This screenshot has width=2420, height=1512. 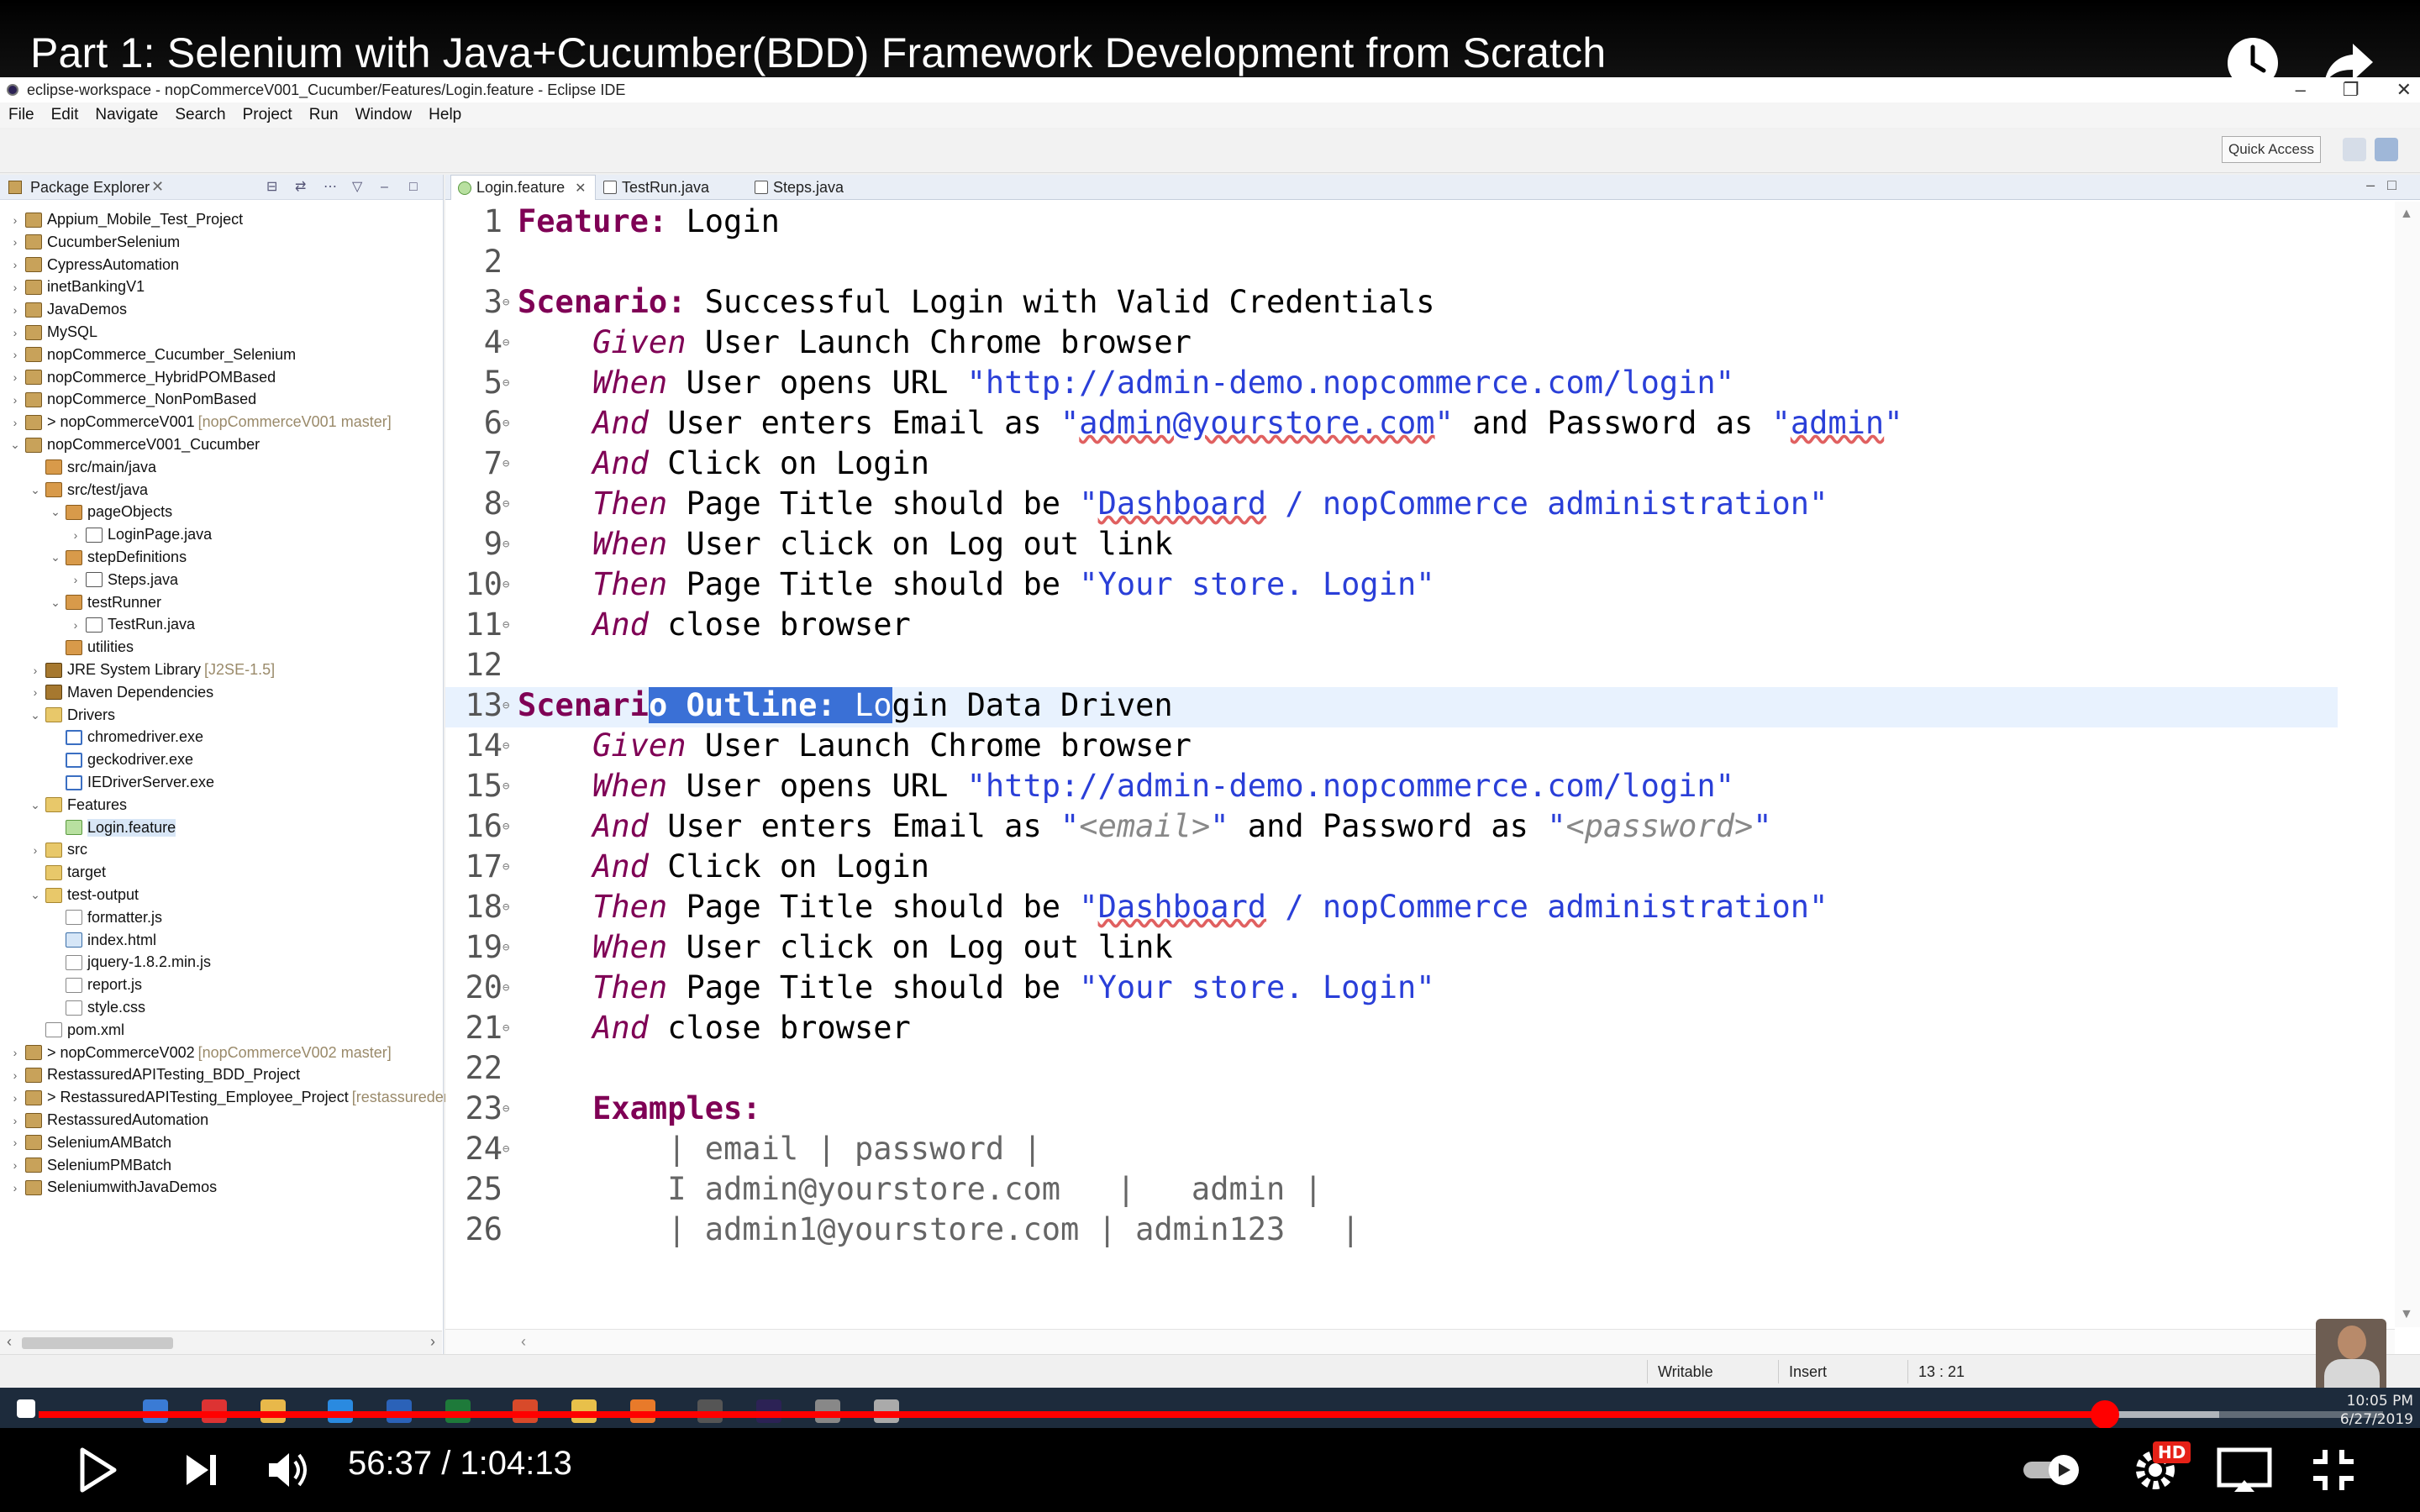 What do you see at coordinates (88, 490) in the screenshot?
I see `tree-item: ⌄ src/test/java` at bounding box center [88, 490].